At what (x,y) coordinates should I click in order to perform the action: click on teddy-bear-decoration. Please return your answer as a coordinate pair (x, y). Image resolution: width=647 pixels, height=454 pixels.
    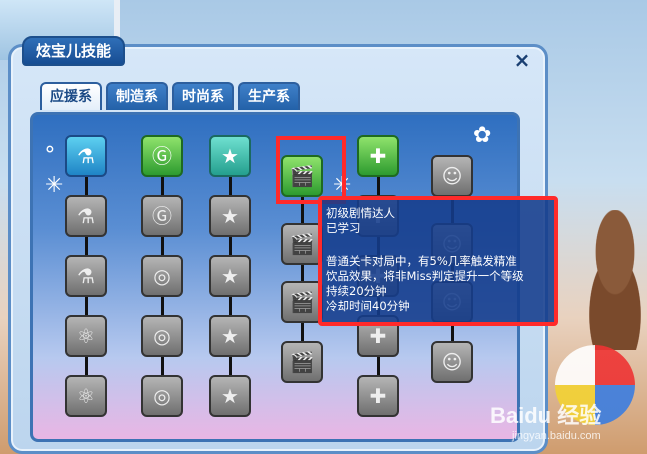
    Looking at the image, I should click on (608, 280).